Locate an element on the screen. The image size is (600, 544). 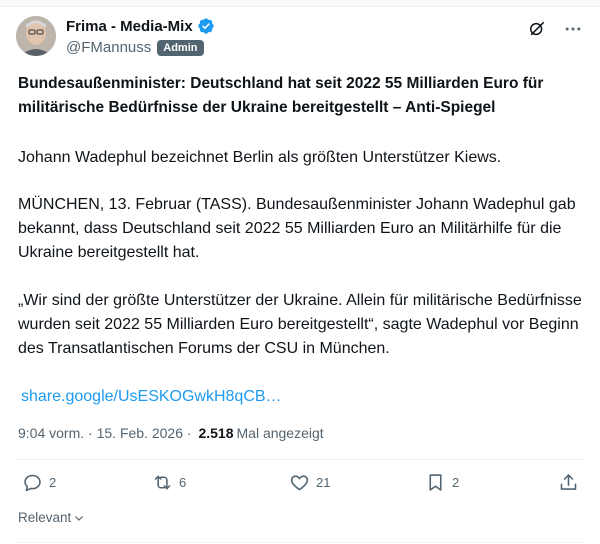
repost-button: 6 is located at coordinates (169, 482).